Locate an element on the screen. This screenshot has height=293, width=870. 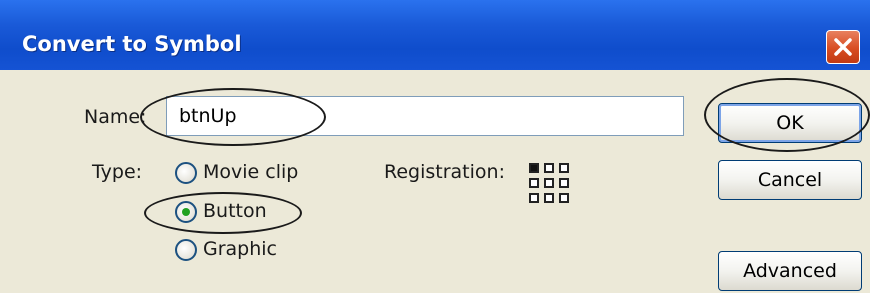
name-label: Name: is located at coordinates (115, 117).